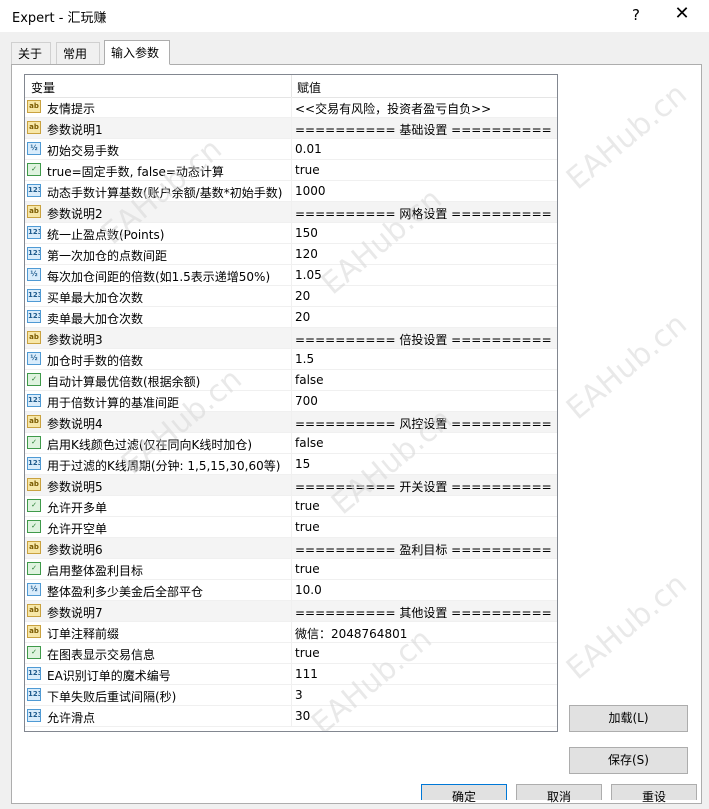 This screenshot has width=709, height=809. Describe the element at coordinates (107, 256) in the screenshot. I see `parameter-name: 第一次加仓的点数间距` at that location.